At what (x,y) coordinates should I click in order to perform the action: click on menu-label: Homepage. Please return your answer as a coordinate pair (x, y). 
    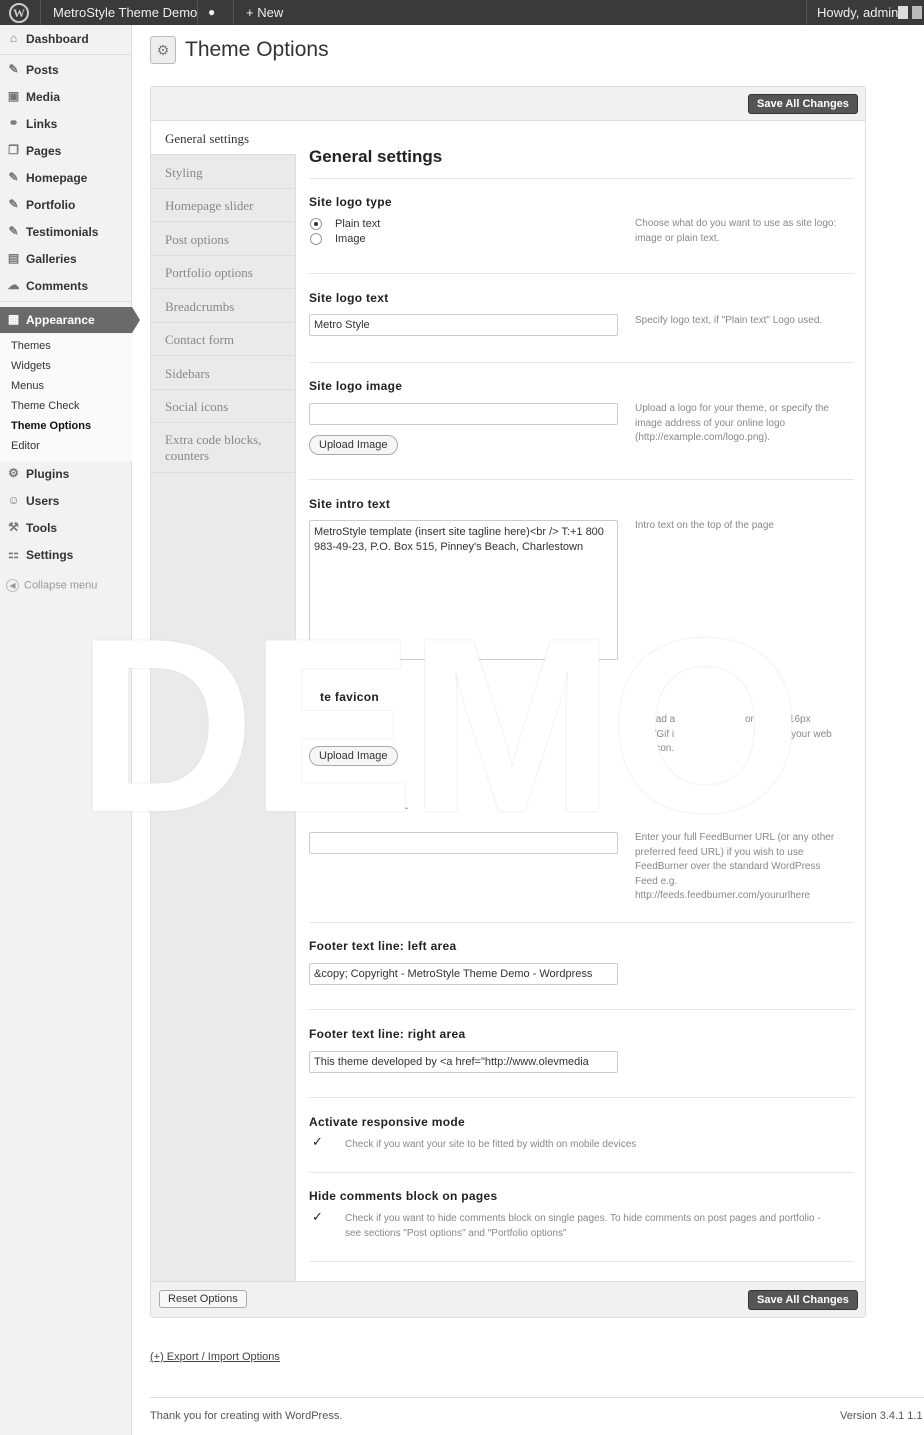
    Looking at the image, I should click on (57, 178).